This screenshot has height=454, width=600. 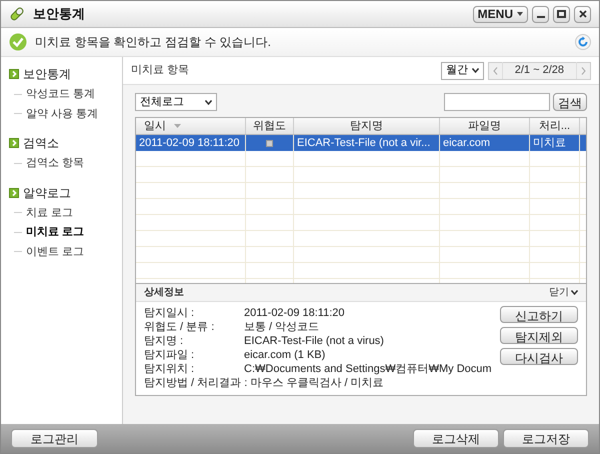 I want to click on footer-button: 로그저장, so click(x=546, y=438).